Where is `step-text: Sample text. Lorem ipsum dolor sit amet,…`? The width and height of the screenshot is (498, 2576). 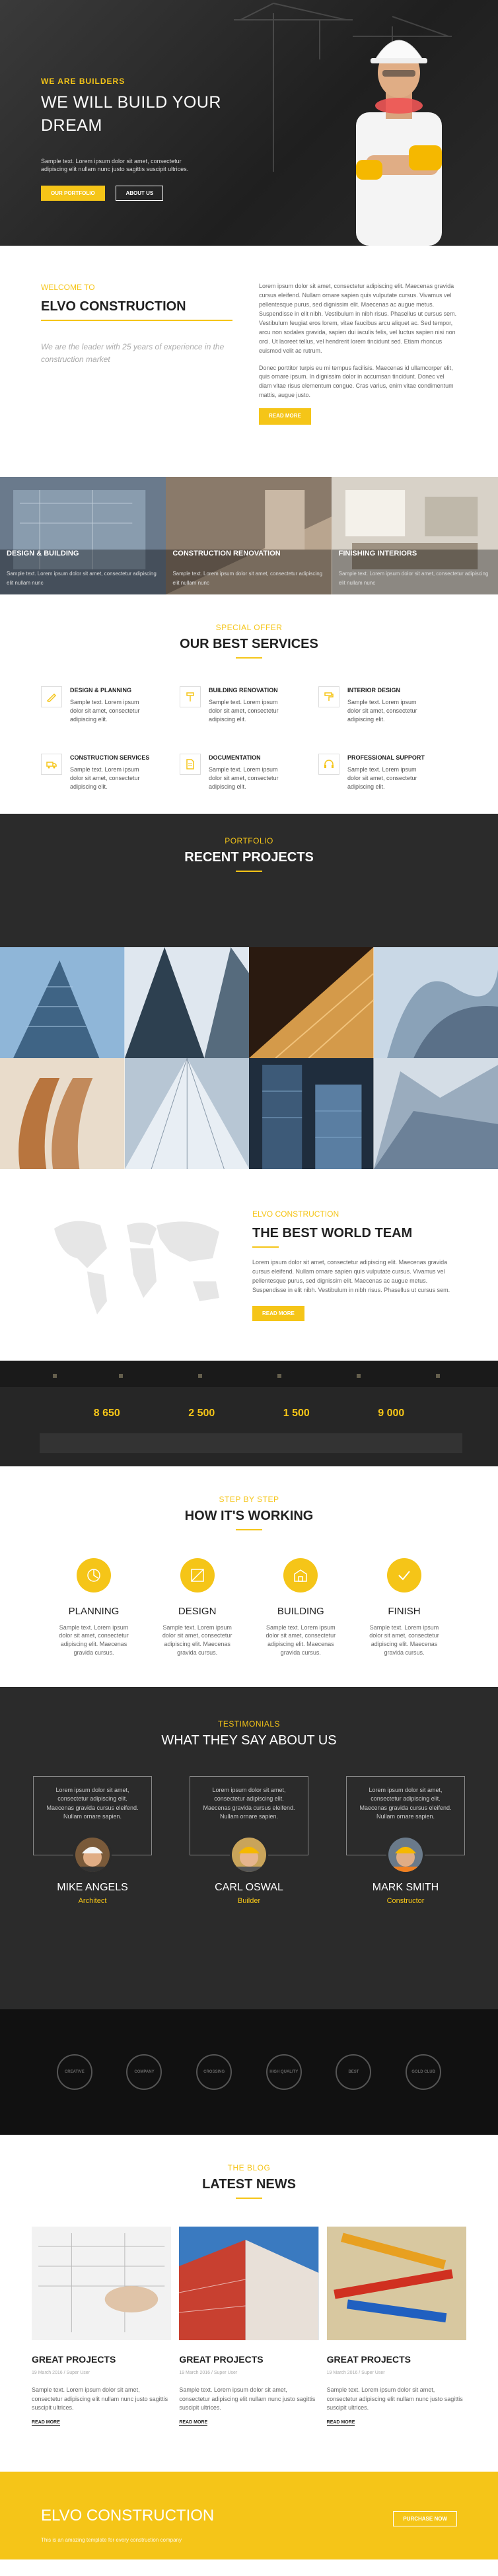 step-text: Sample text. Lorem ipsum dolor sit amet,… is located at coordinates (197, 1640).